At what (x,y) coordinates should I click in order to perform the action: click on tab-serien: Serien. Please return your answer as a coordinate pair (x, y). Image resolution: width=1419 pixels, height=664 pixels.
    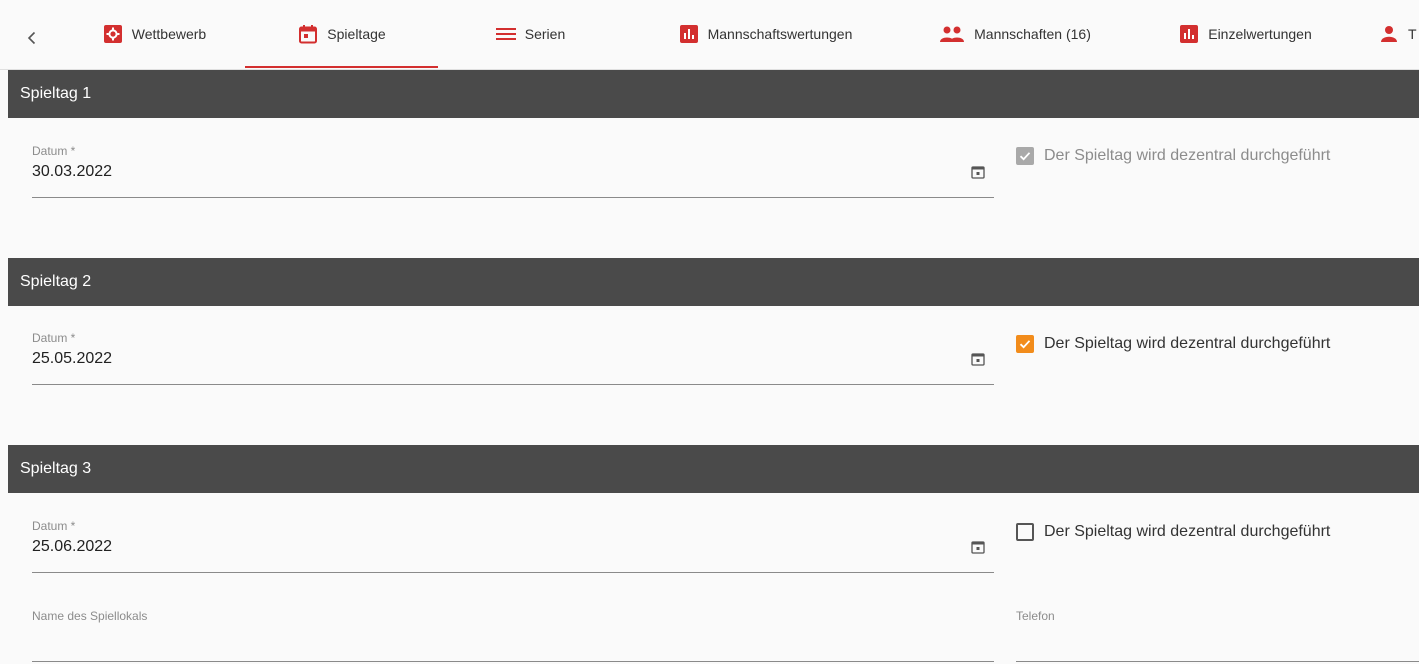
    Looking at the image, I should click on (530, 34).